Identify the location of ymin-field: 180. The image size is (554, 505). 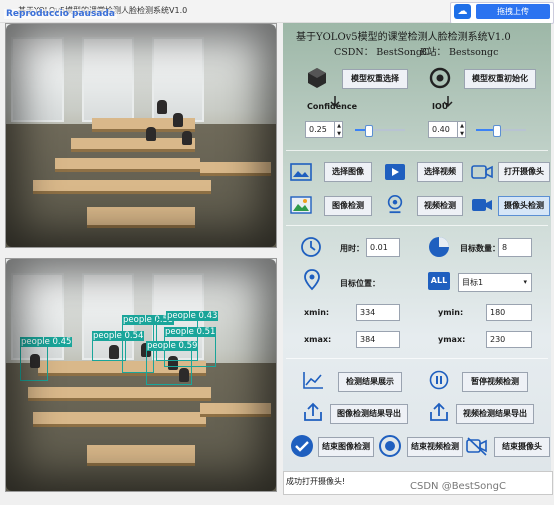
(509, 312).